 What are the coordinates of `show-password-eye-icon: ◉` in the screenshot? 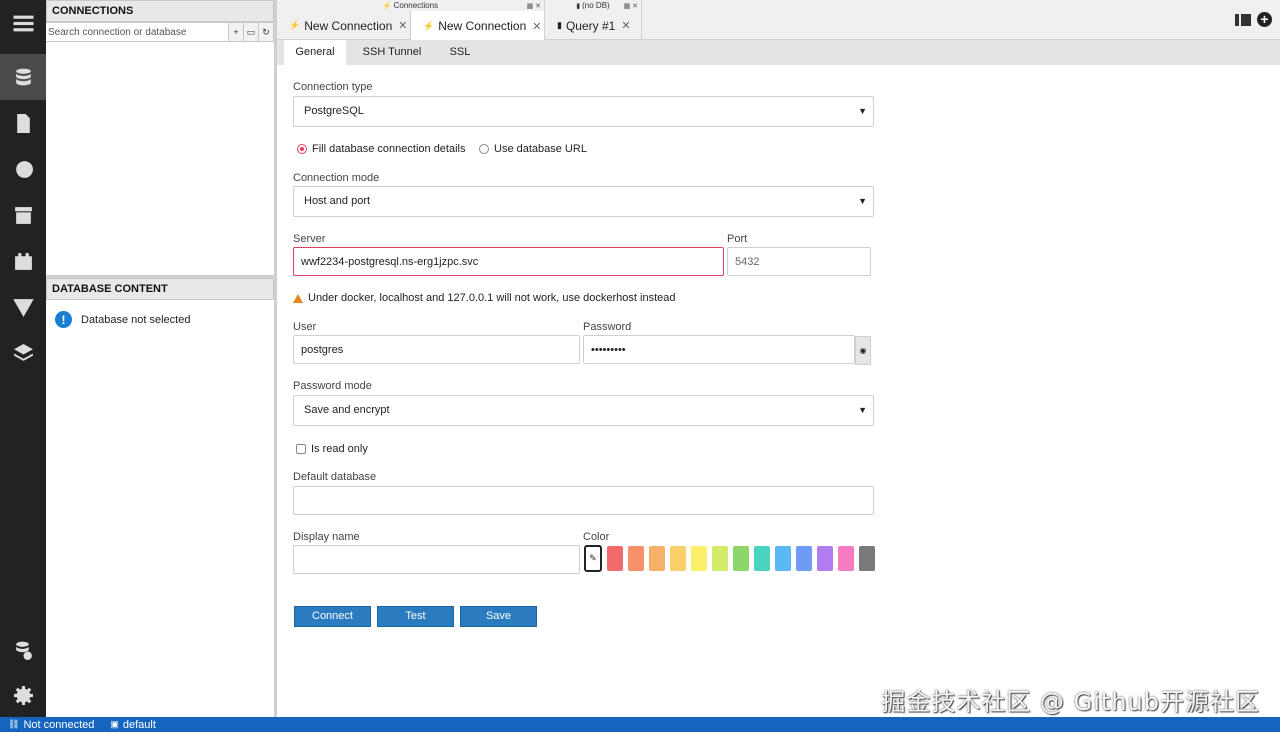 It's located at (863, 350).